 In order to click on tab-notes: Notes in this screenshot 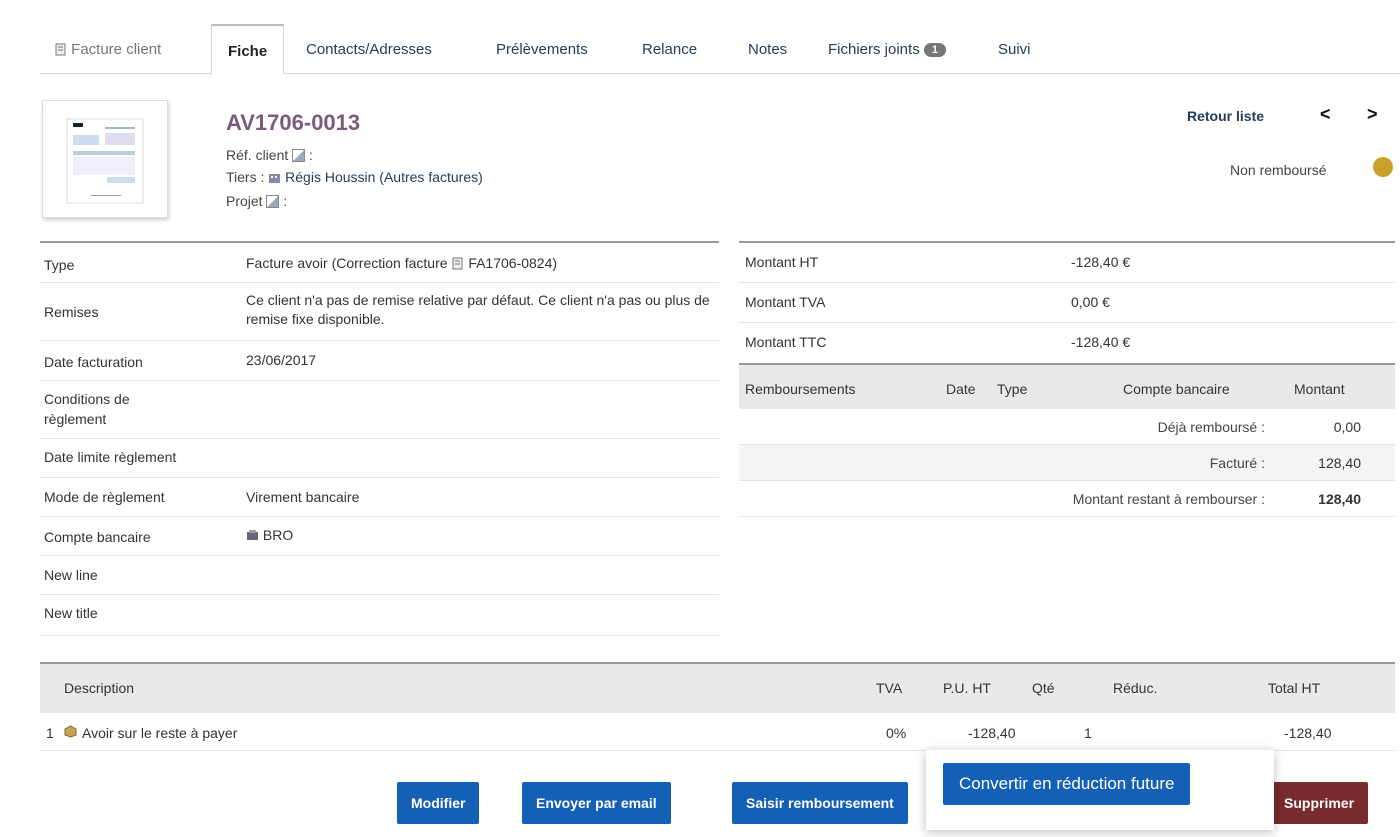, I will do `click(767, 49)`.